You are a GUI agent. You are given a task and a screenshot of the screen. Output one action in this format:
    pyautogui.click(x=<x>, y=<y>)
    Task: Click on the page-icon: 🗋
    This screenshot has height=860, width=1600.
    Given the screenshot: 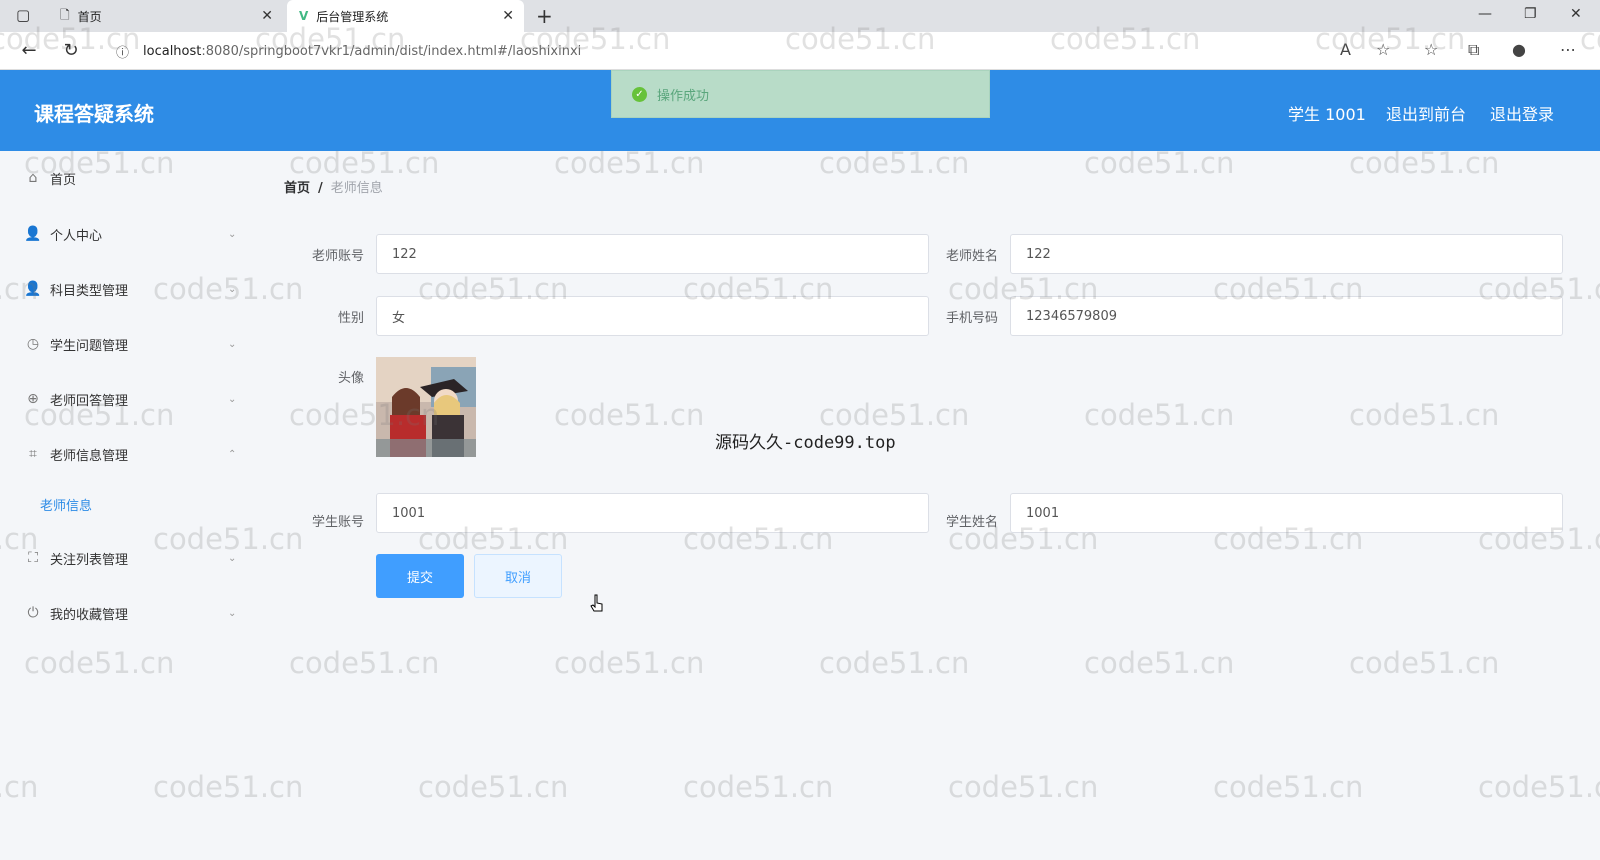 What is the action you would take?
    pyautogui.click(x=65, y=14)
    